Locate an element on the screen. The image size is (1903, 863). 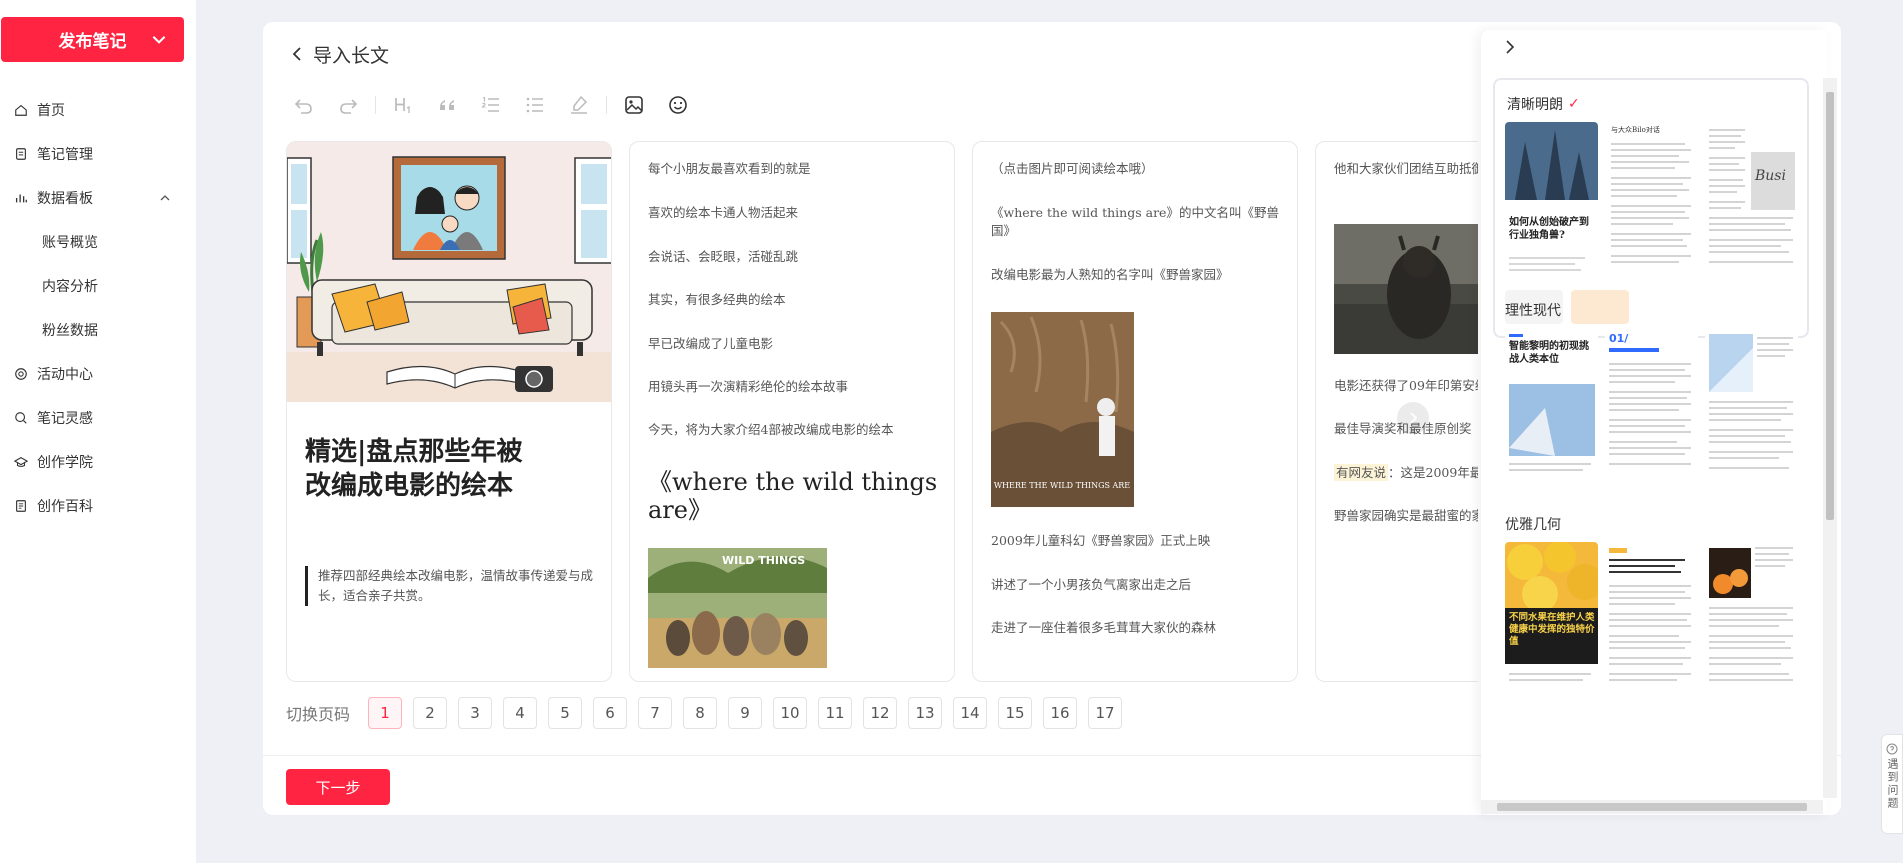
redo-icon is located at coordinates (349, 106).